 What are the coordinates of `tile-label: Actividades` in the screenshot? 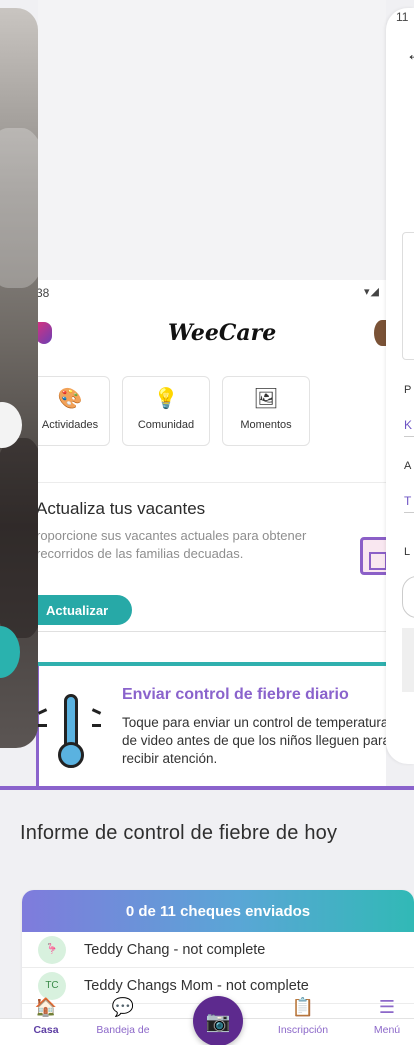 It's located at (70, 425).